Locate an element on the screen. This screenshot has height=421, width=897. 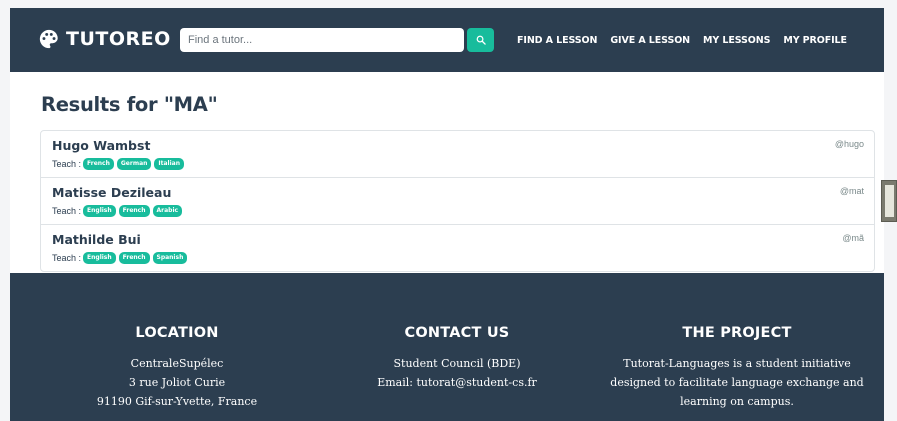
side-tab is located at coordinates (889, 201).